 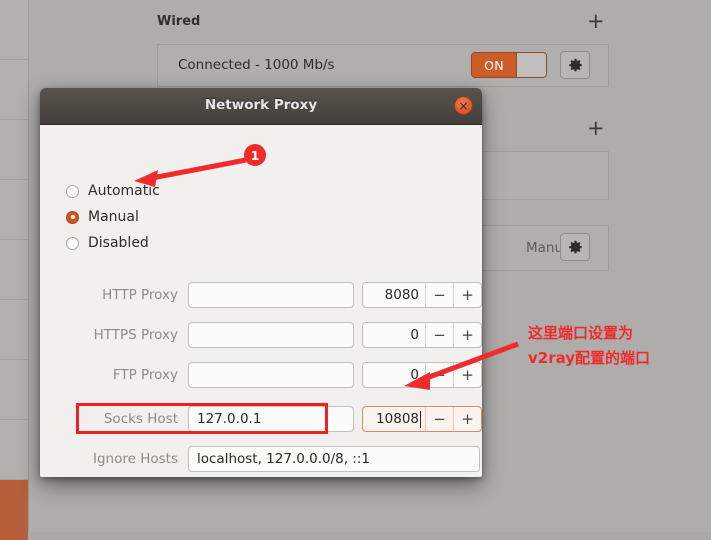 I want to click on settings-sidebar, so click(x=14, y=270).